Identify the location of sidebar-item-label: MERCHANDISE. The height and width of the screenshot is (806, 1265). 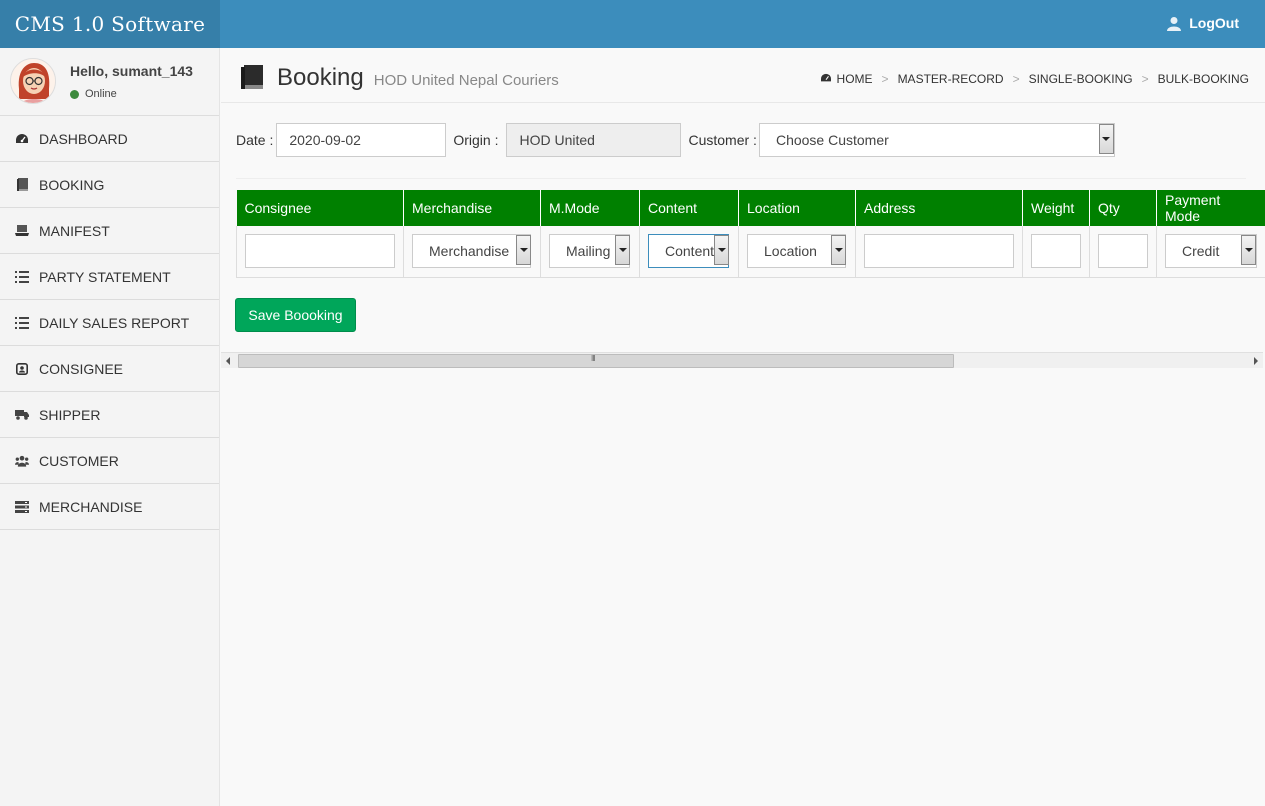
(91, 506).